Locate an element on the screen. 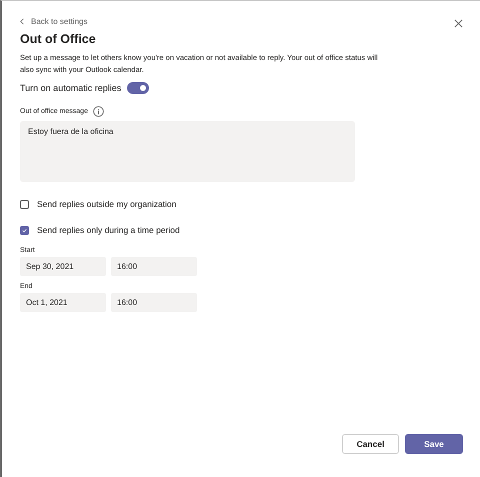  checkbox-label: Send replies only during a time period is located at coordinates (108, 230).